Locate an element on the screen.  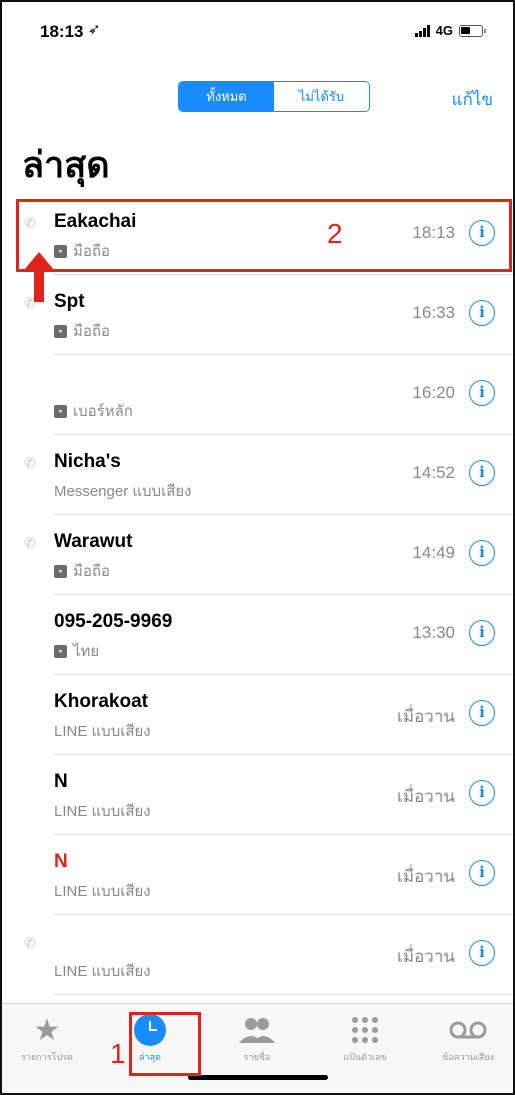
voicemail-icon is located at coordinates (468, 1030).